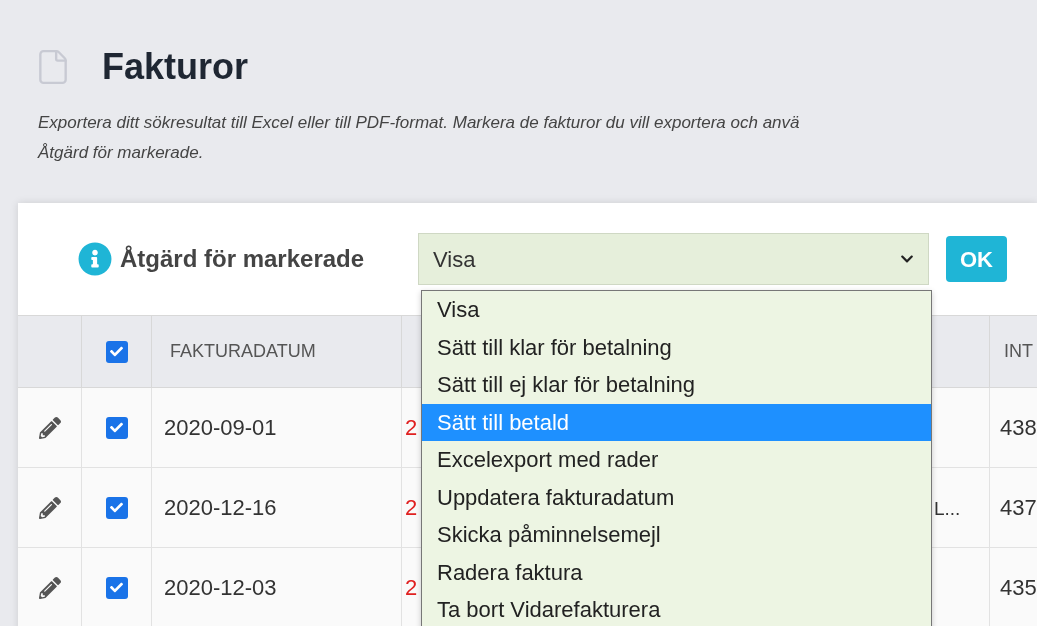 The image size is (1037, 626). What do you see at coordinates (243, 259) in the screenshot?
I see `bulk-action-label: Åtgärd för markerade` at bounding box center [243, 259].